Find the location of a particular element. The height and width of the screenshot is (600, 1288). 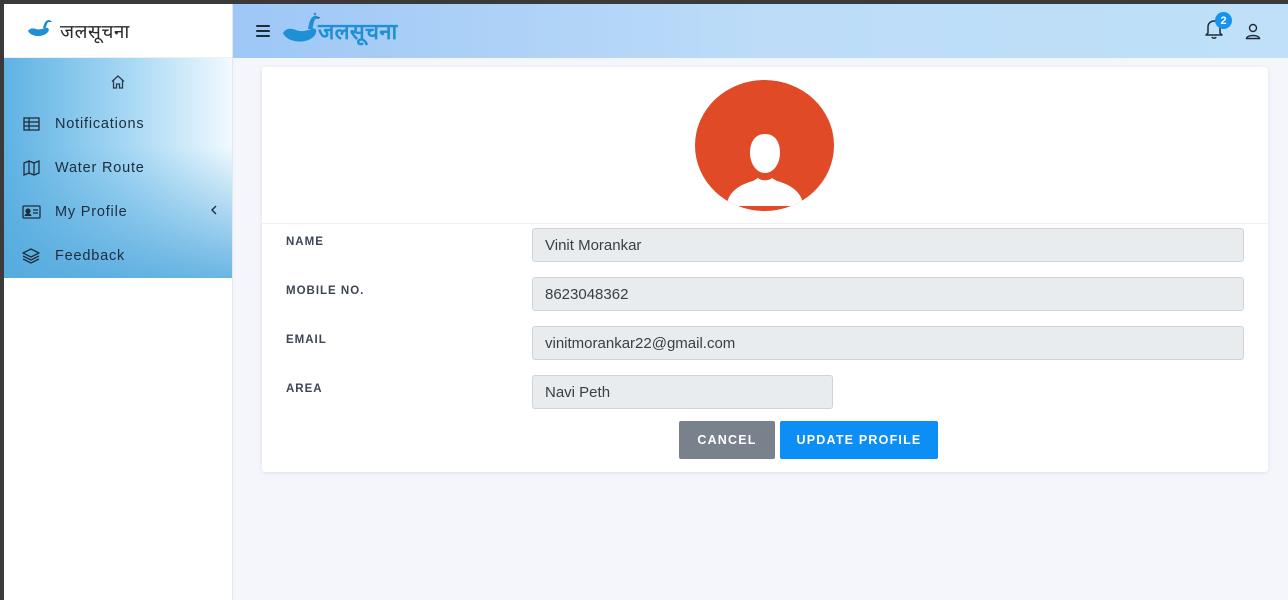

table-icon is located at coordinates (31, 124).